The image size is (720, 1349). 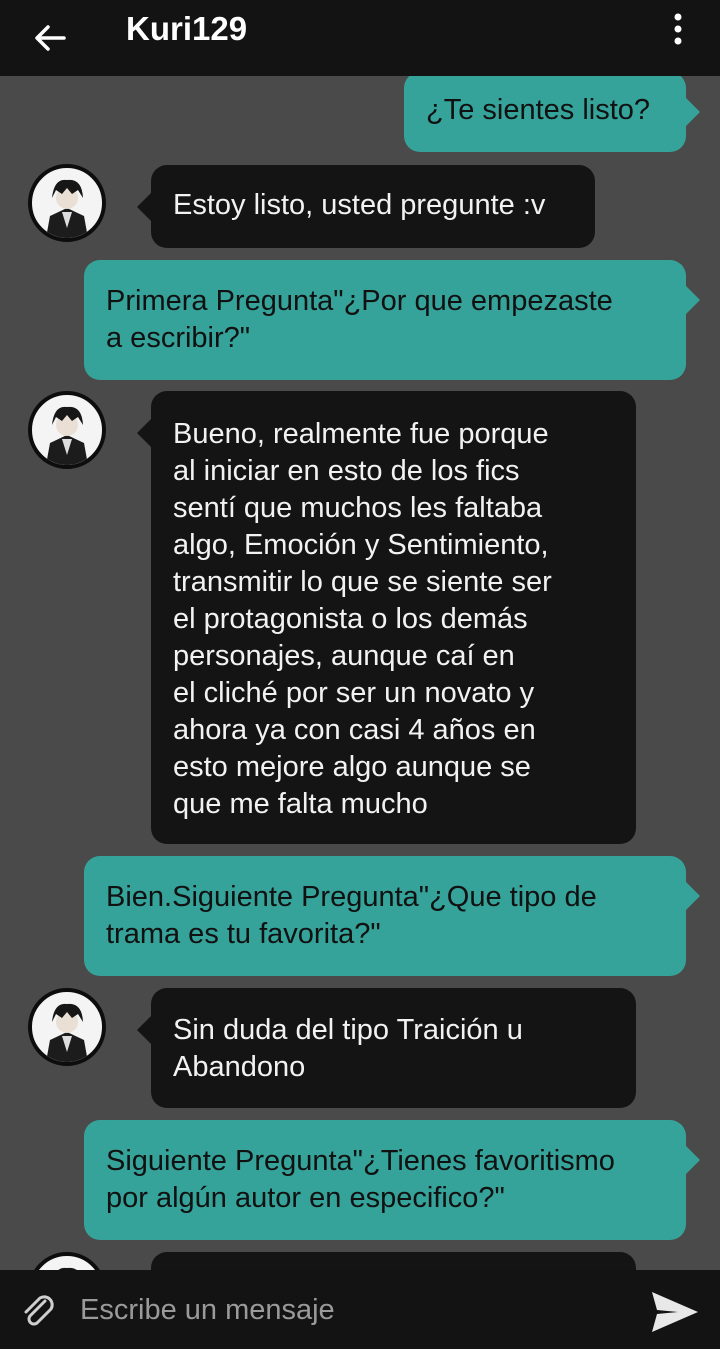 What do you see at coordinates (678, 30) in the screenshot?
I see `kebab-menu-icon` at bounding box center [678, 30].